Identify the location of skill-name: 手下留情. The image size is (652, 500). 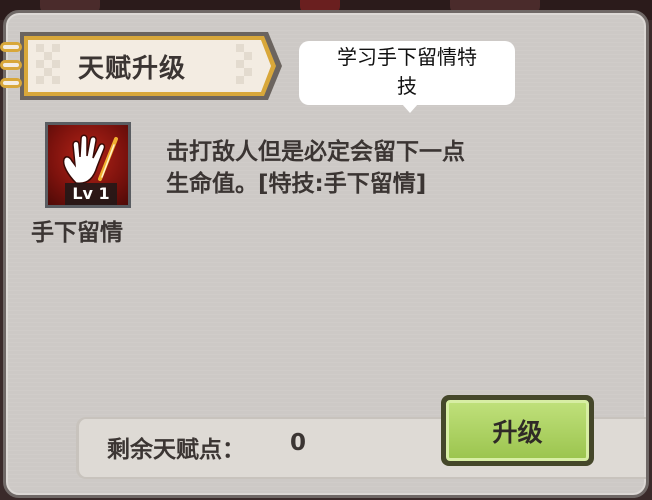
(77, 233).